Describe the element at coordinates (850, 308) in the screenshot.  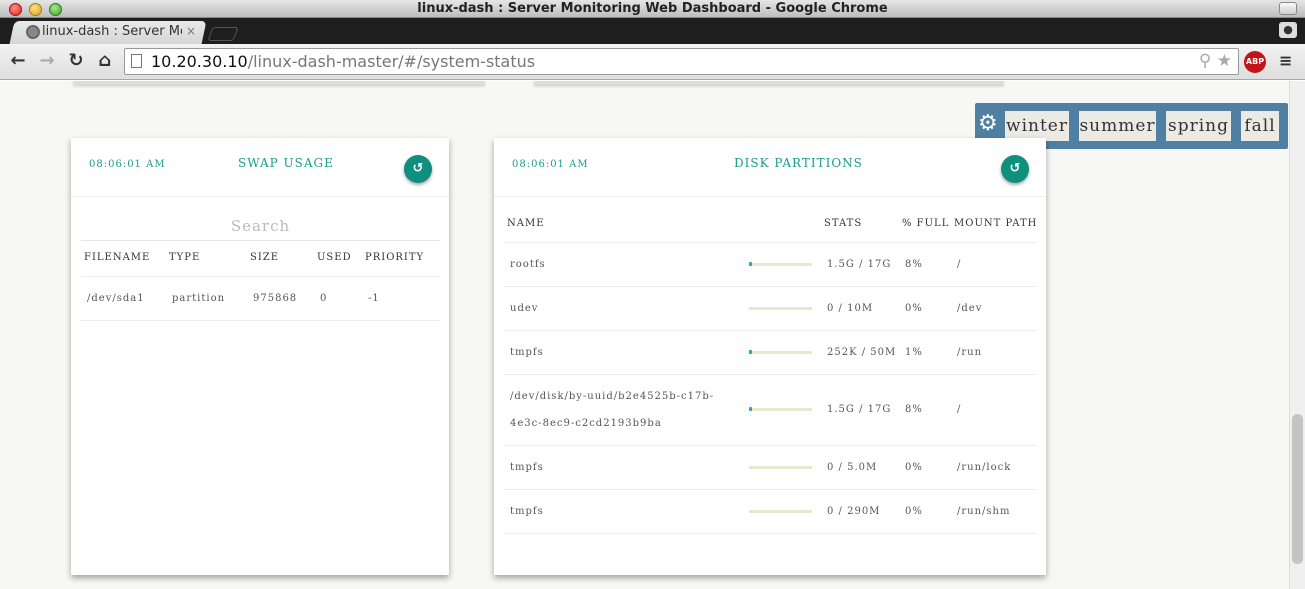
I see `cell-stats: 0 / 10M` at that location.